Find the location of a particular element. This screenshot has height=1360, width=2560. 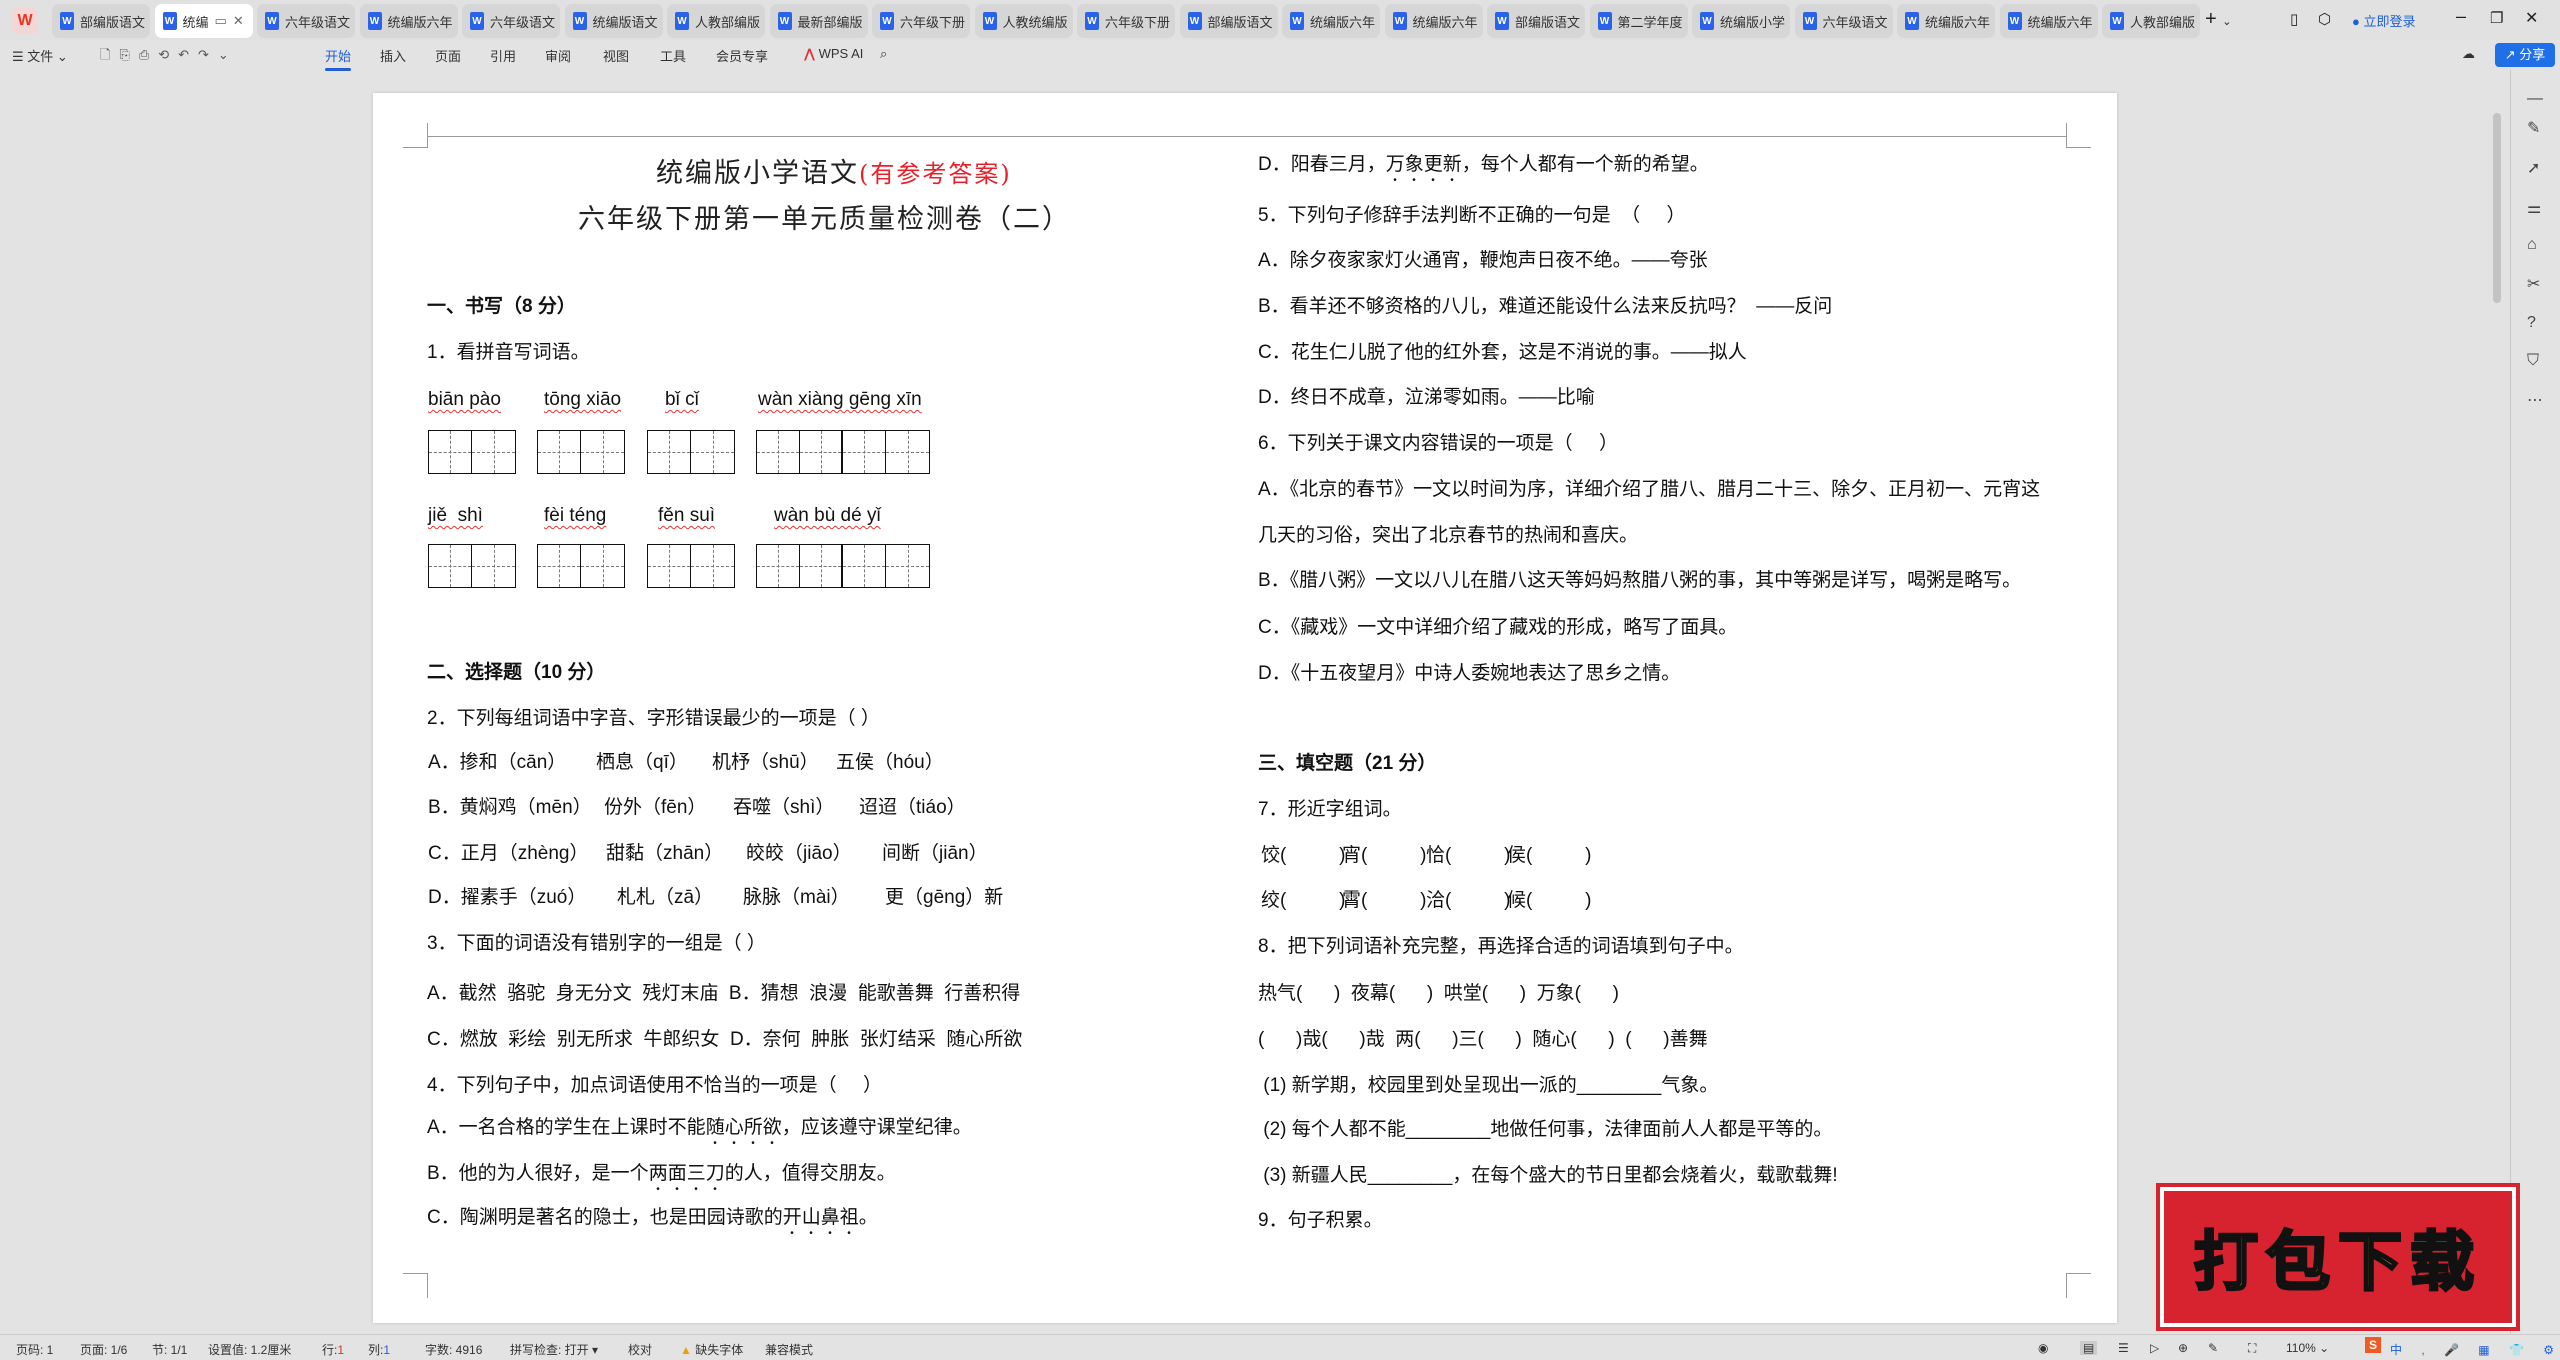

quick-access-icons: 🗋⎘⎙⟲↶↷⌄ is located at coordinates (169, 57).